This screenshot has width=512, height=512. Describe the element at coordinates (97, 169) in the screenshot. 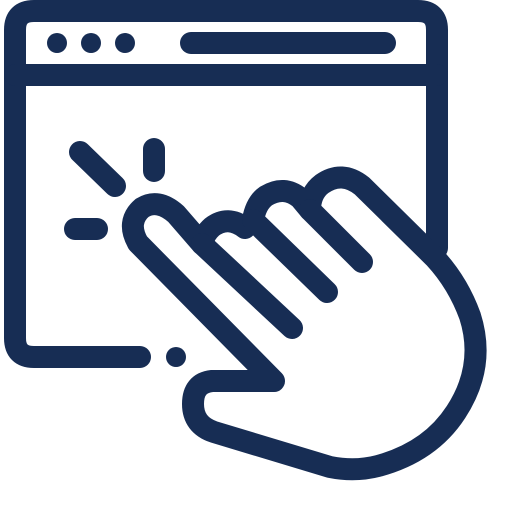

I see `burst-line-icon` at that location.